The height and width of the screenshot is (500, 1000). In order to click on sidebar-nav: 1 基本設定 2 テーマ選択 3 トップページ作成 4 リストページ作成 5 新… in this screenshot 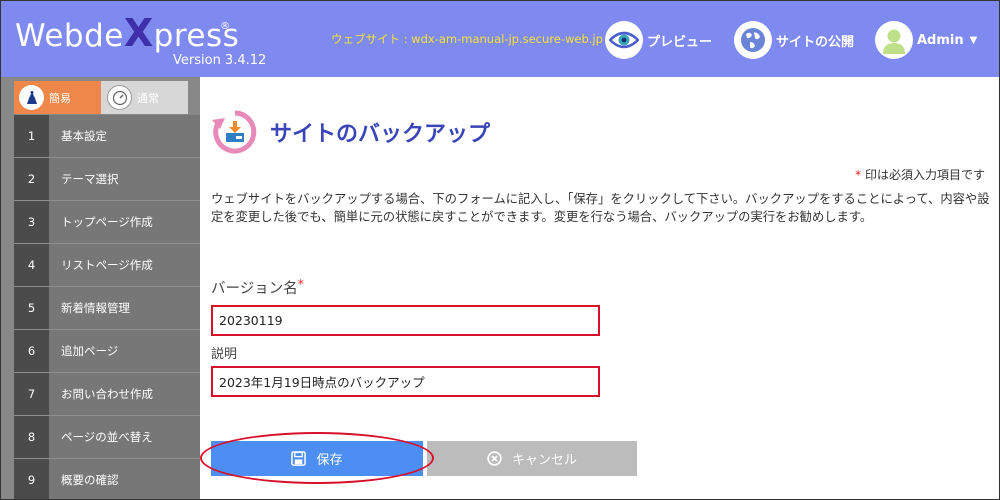, I will do `click(107, 307)`.